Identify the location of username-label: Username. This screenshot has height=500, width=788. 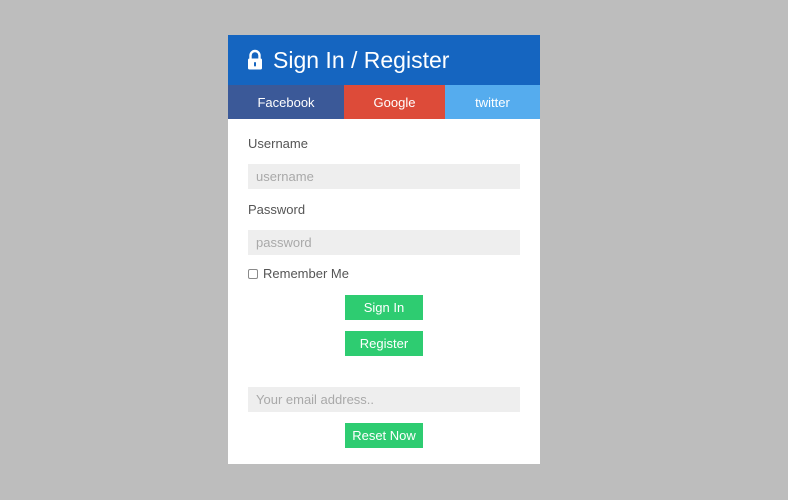
(278, 143).